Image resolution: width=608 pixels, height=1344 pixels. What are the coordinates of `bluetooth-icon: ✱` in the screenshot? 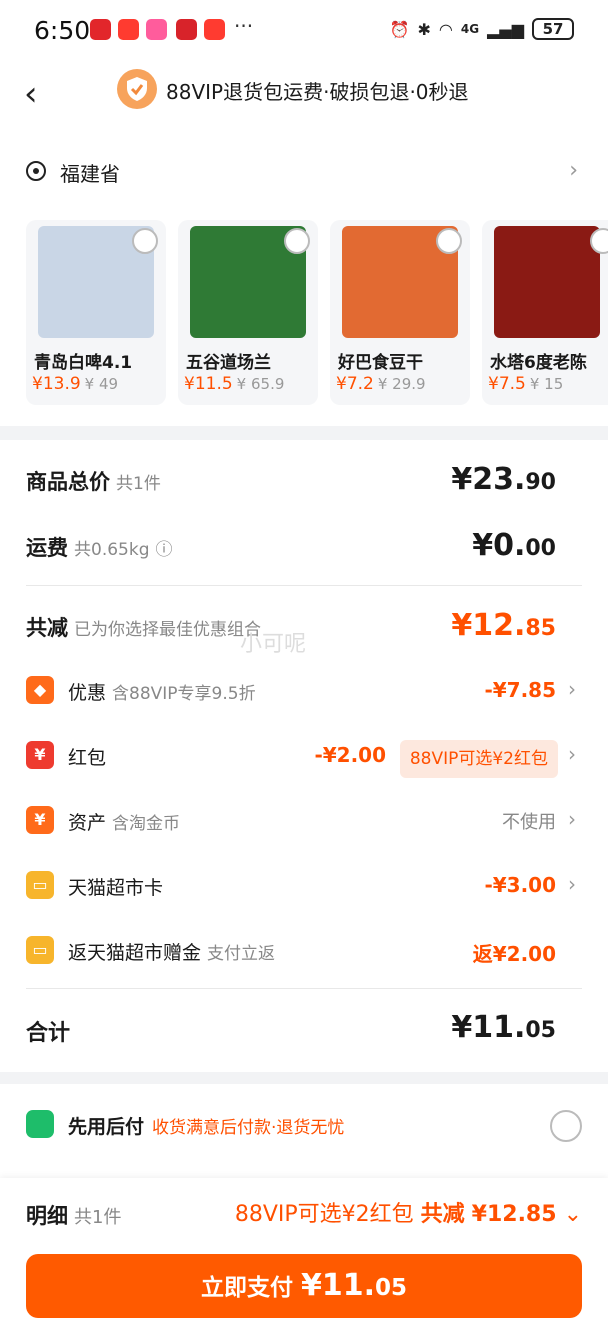 It's located at (424, 29).